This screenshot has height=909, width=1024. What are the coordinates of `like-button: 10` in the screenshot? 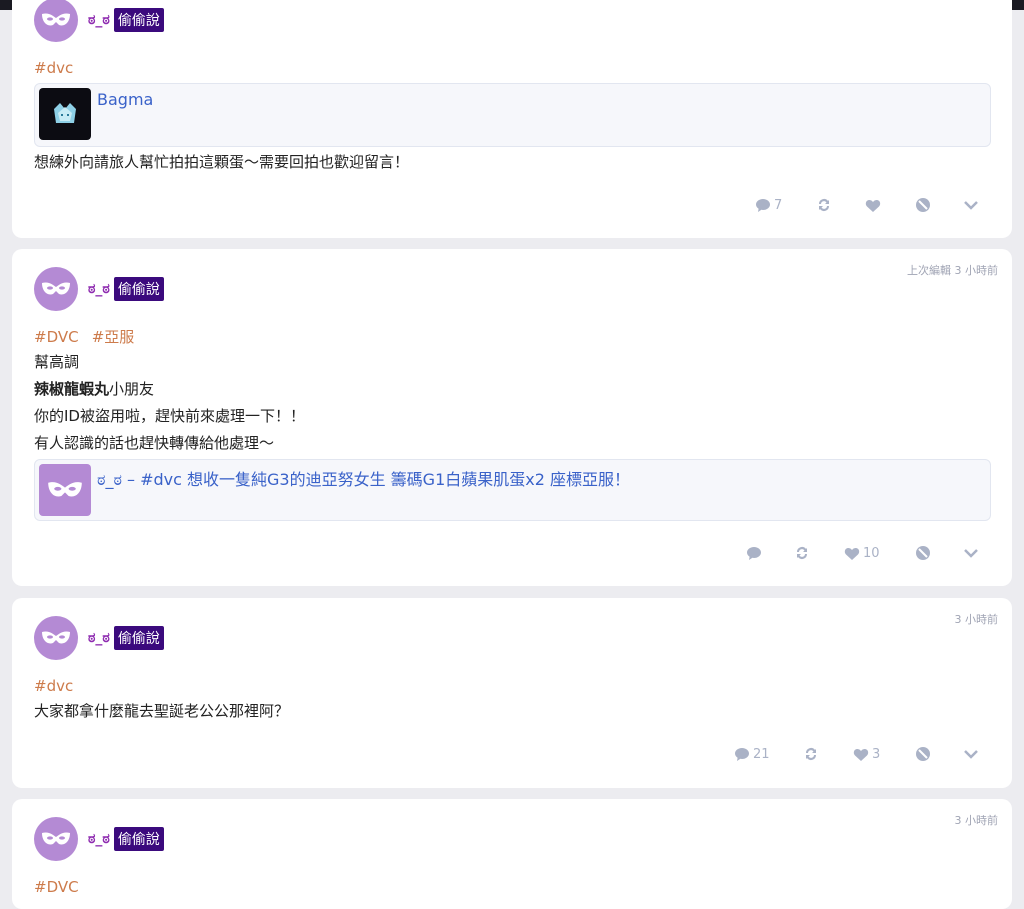 It's located at (862, 553).